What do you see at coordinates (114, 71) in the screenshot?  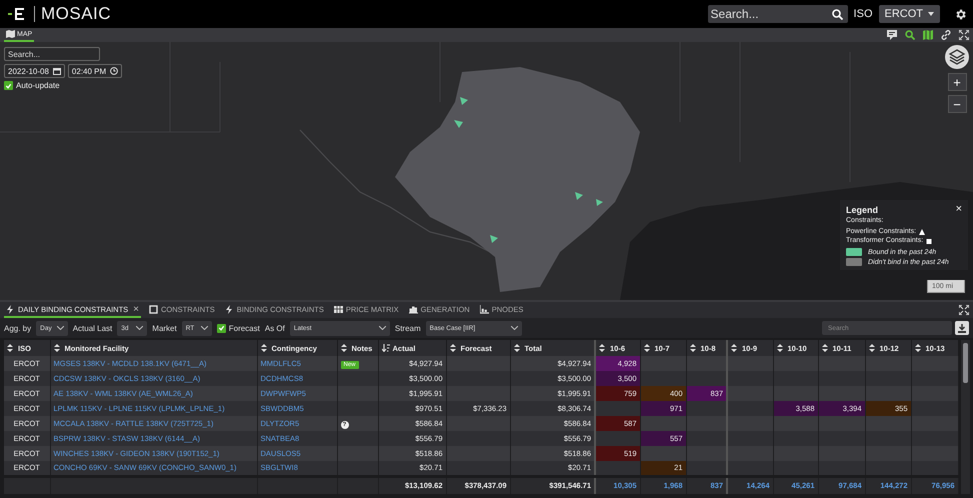 I see `clock-icon` at bounding box center [114, 71].